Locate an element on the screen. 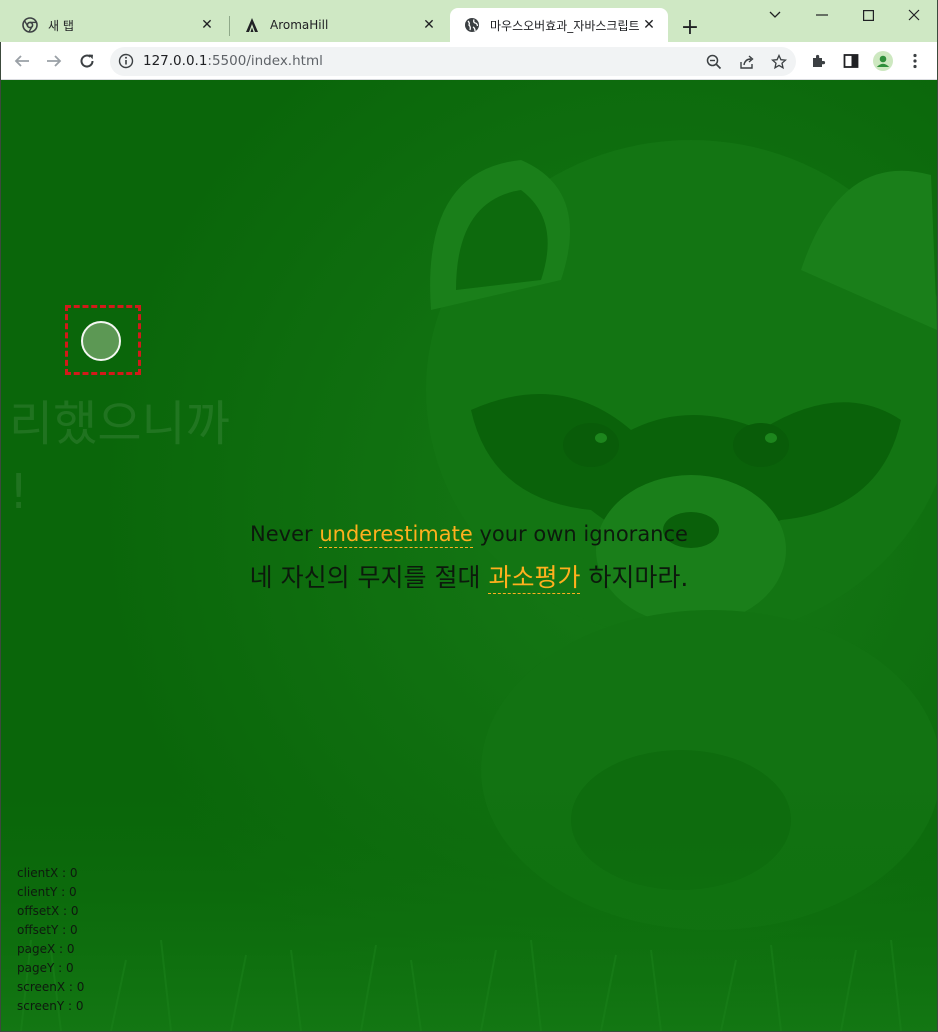 The height and width of the screenshot is (1032, 938). url-path: :5500/index.html is located at coordinates (265, 61).